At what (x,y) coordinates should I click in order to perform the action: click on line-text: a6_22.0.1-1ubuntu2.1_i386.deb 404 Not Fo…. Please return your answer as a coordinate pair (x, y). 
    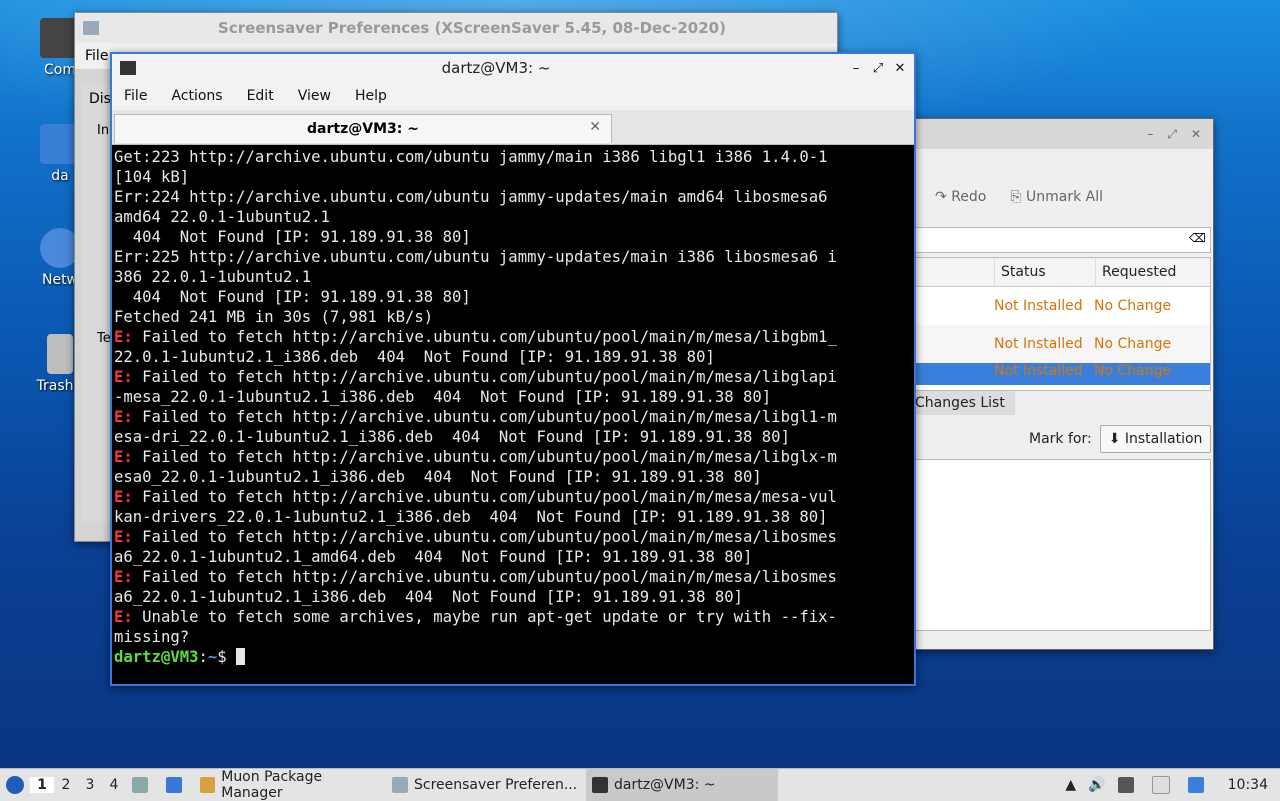
    Looking at the image, I should click on (429, 597).